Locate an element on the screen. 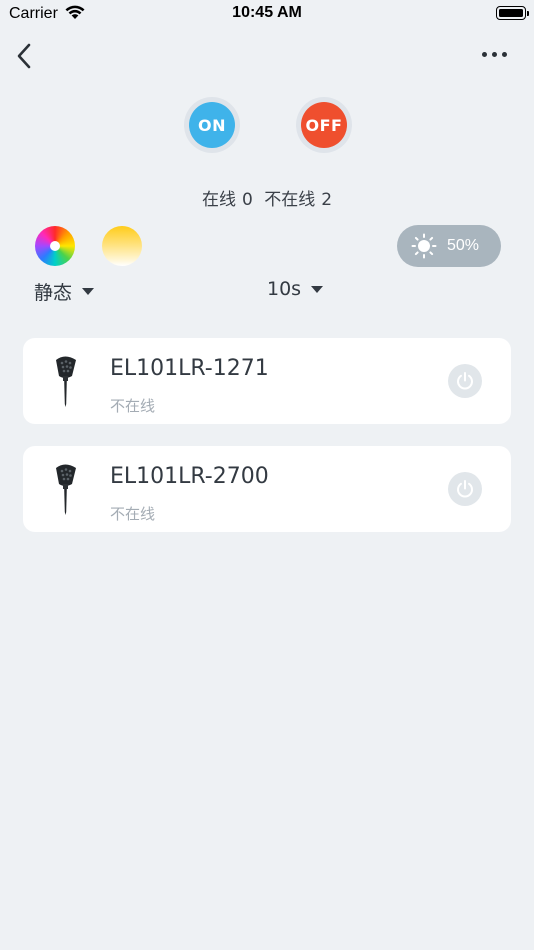 Image resolution: width=534 pixels, height=950 pixels. speed-dropdown: 10s is located at coordinates (295, 289).